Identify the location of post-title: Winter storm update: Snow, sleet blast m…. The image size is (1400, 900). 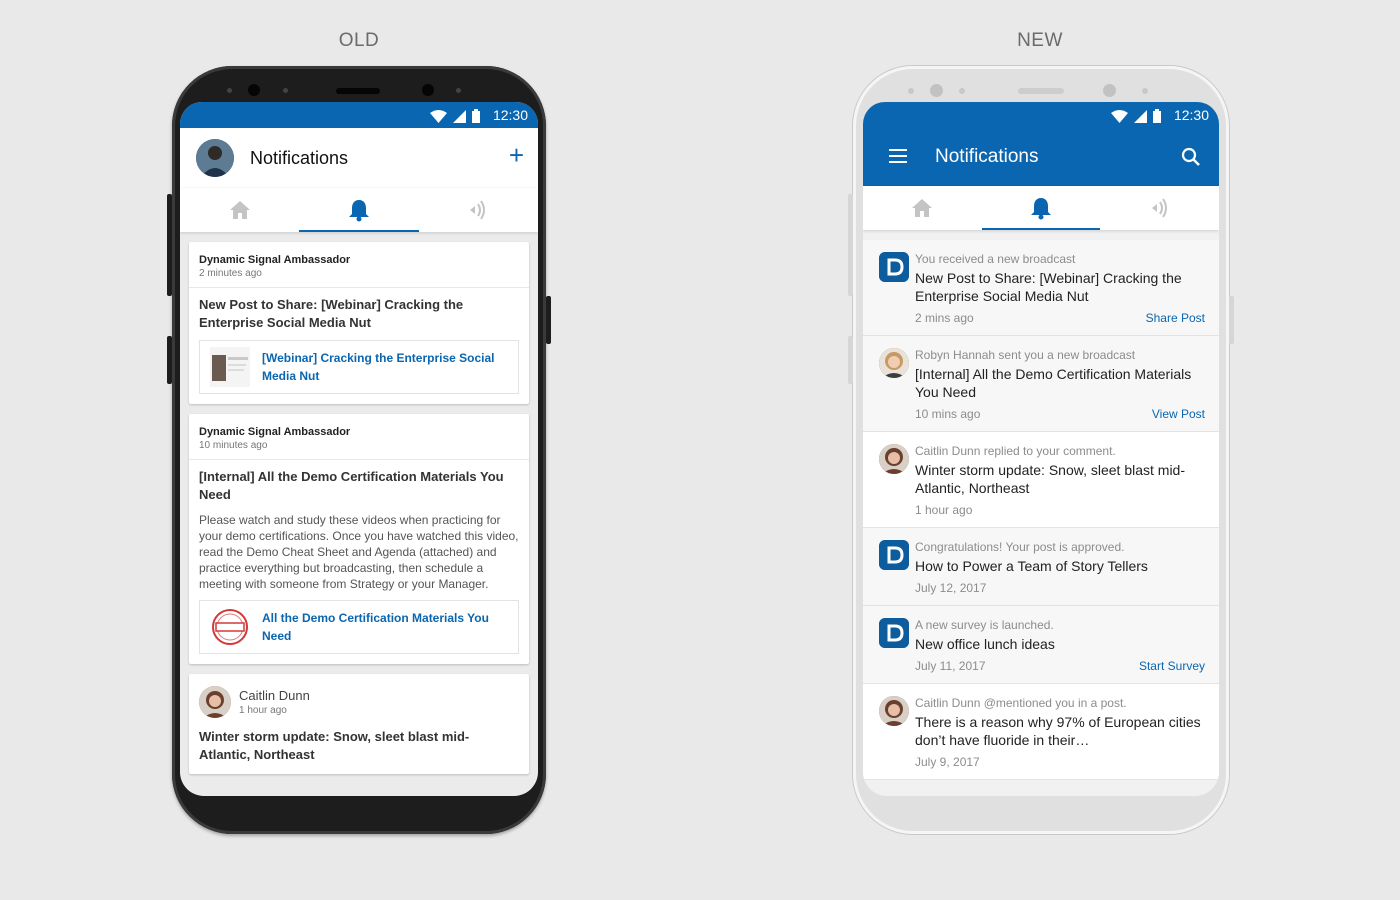
(359, 746).